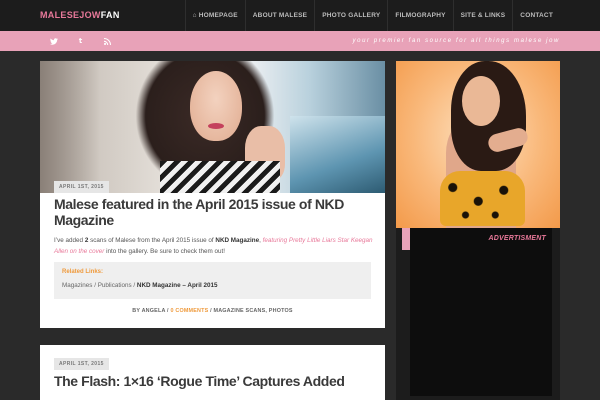  I want to click on logo-text-white: FAN, so click(110, 15).